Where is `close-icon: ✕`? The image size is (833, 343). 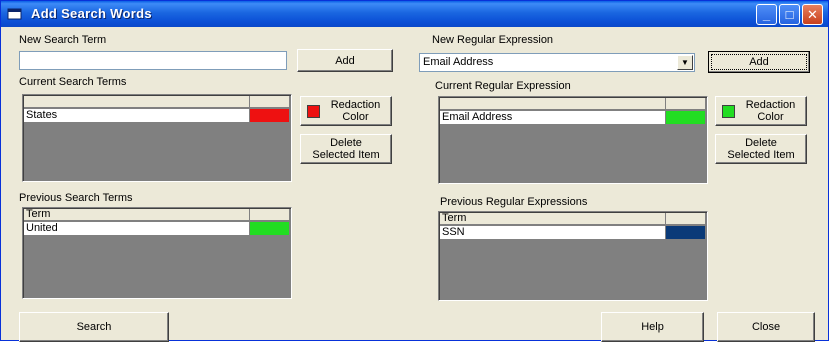
close-icon: ✕ is located at coordinates (812, 14).